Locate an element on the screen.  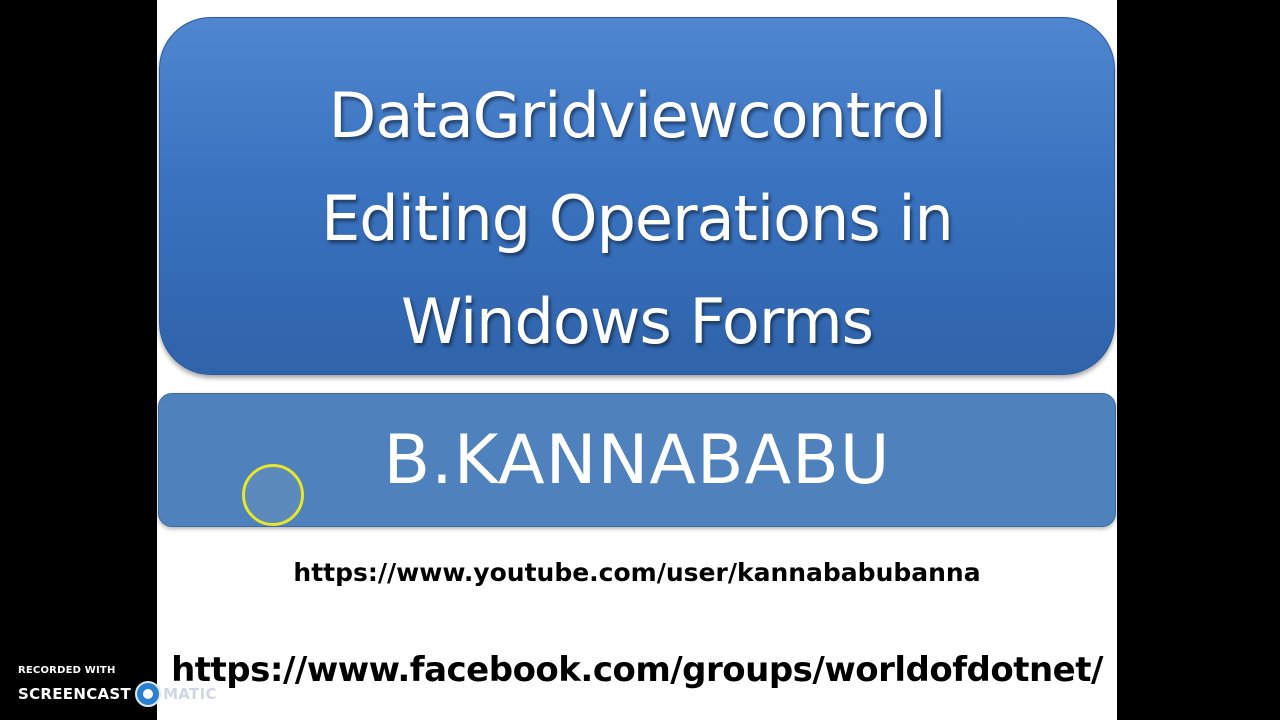
watermark-brand: SCREENCAST MATIC is located at coordinates (123, 694).